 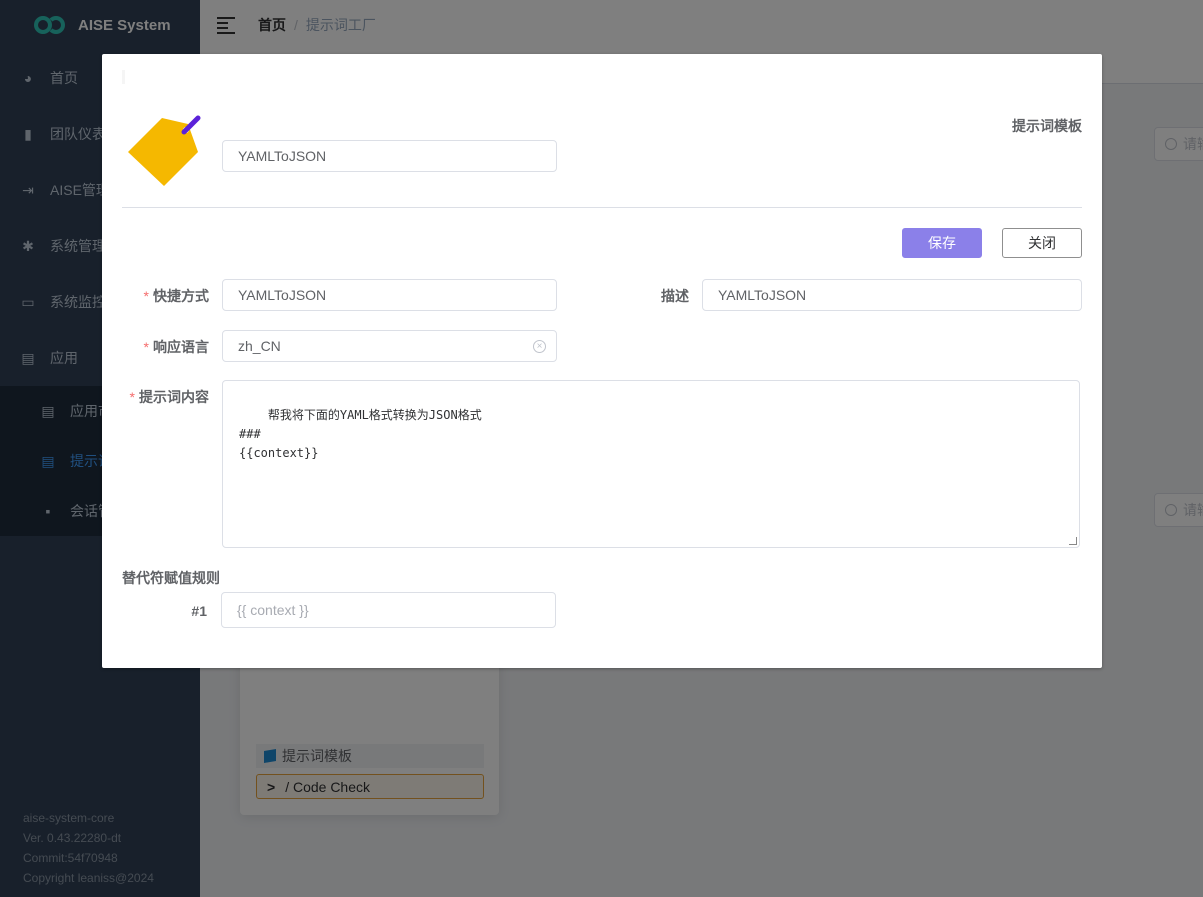 I want to click on resize-handle-icon, so click(x=1073, y=541).